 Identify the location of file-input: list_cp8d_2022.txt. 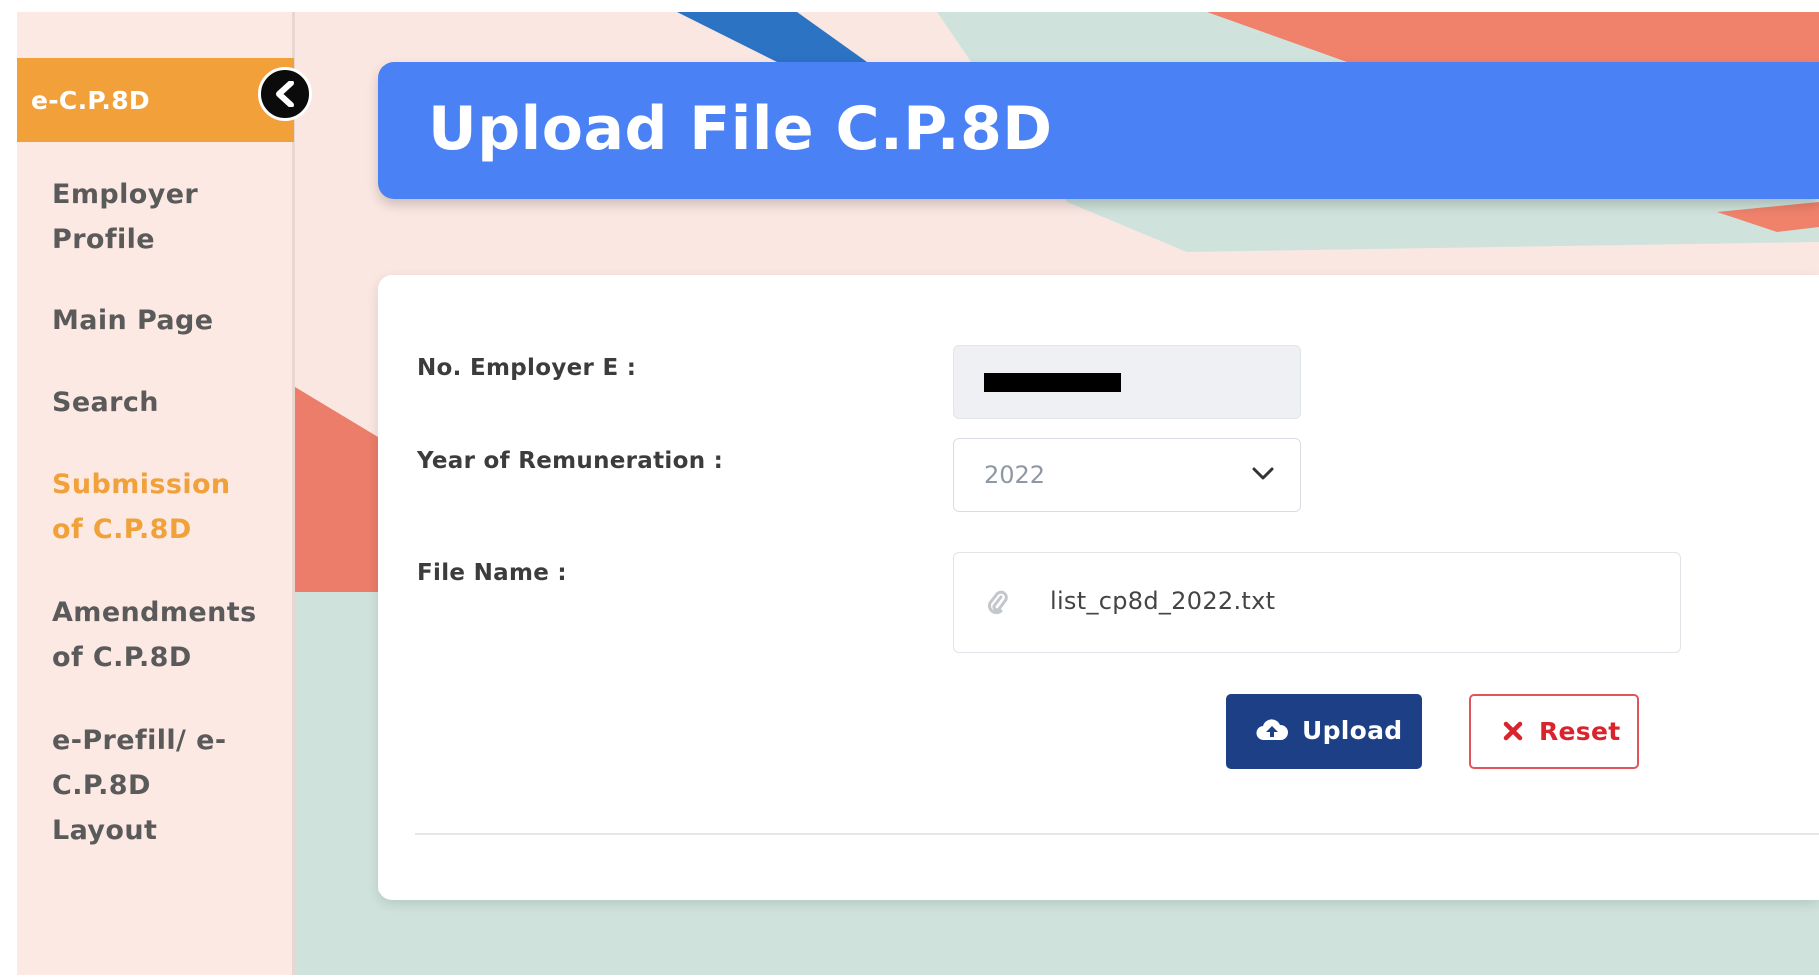
(1317, 602).